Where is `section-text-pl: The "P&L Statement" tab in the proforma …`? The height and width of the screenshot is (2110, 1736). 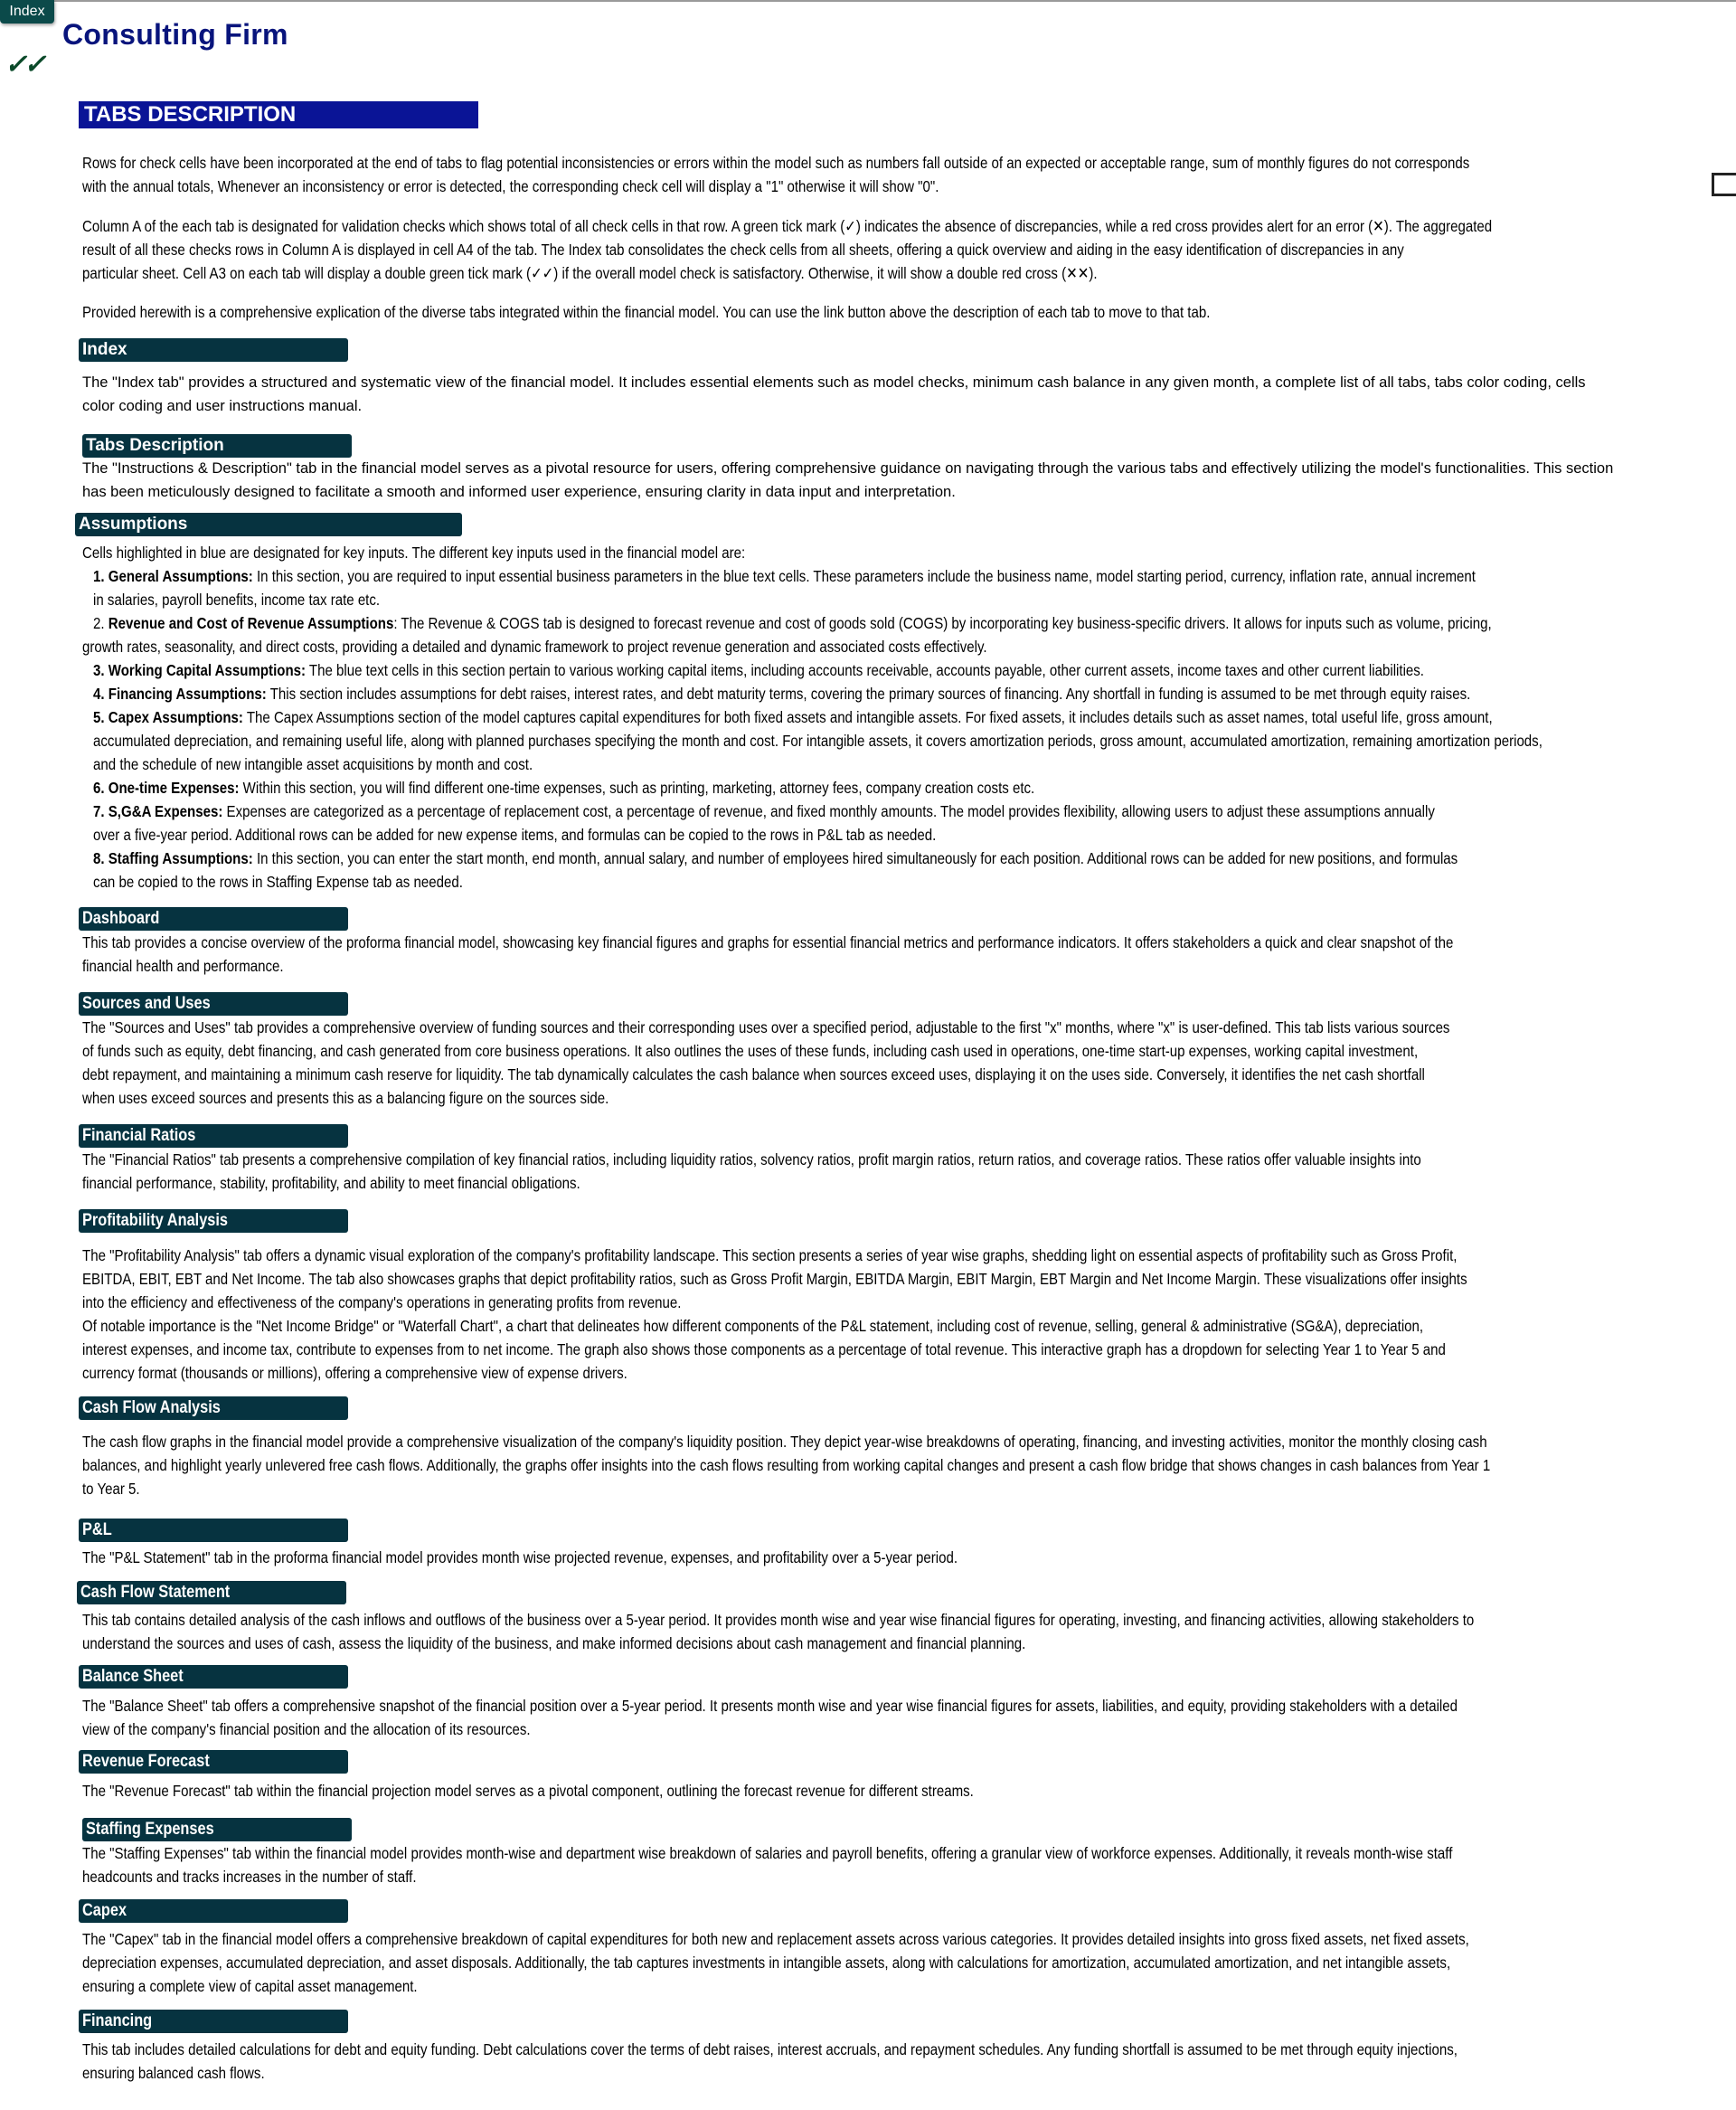
section-text-pl: The "P&L Statement" tab in the proforma … is located at coordinates (520, 1557).